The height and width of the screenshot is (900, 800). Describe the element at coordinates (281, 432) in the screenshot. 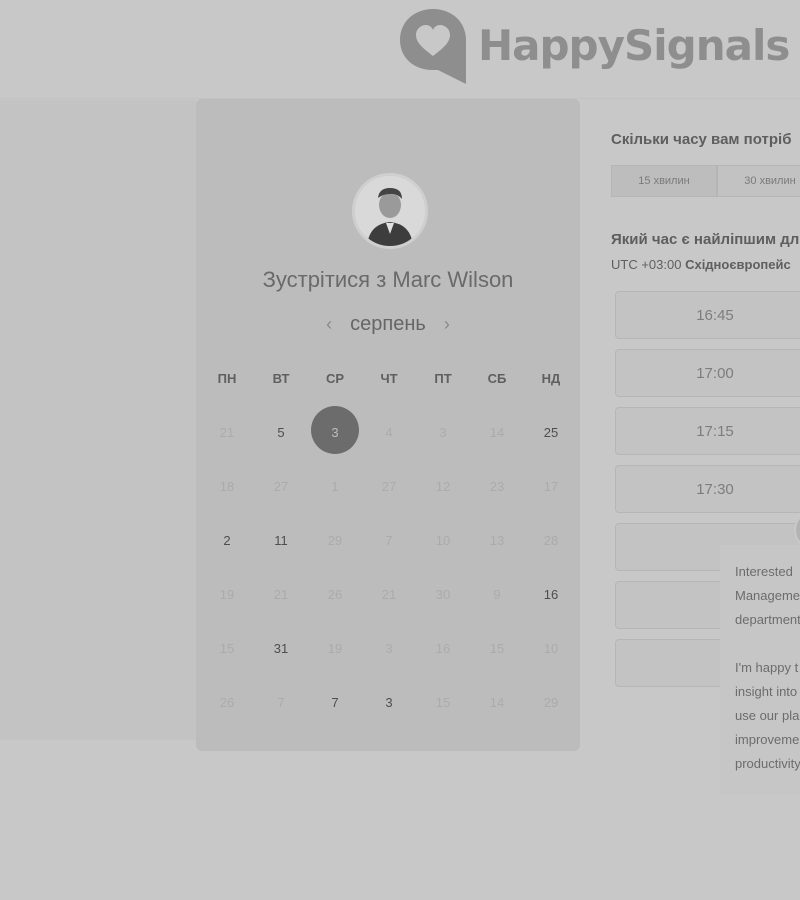

I see `calendar-day-available: 5` at that location.